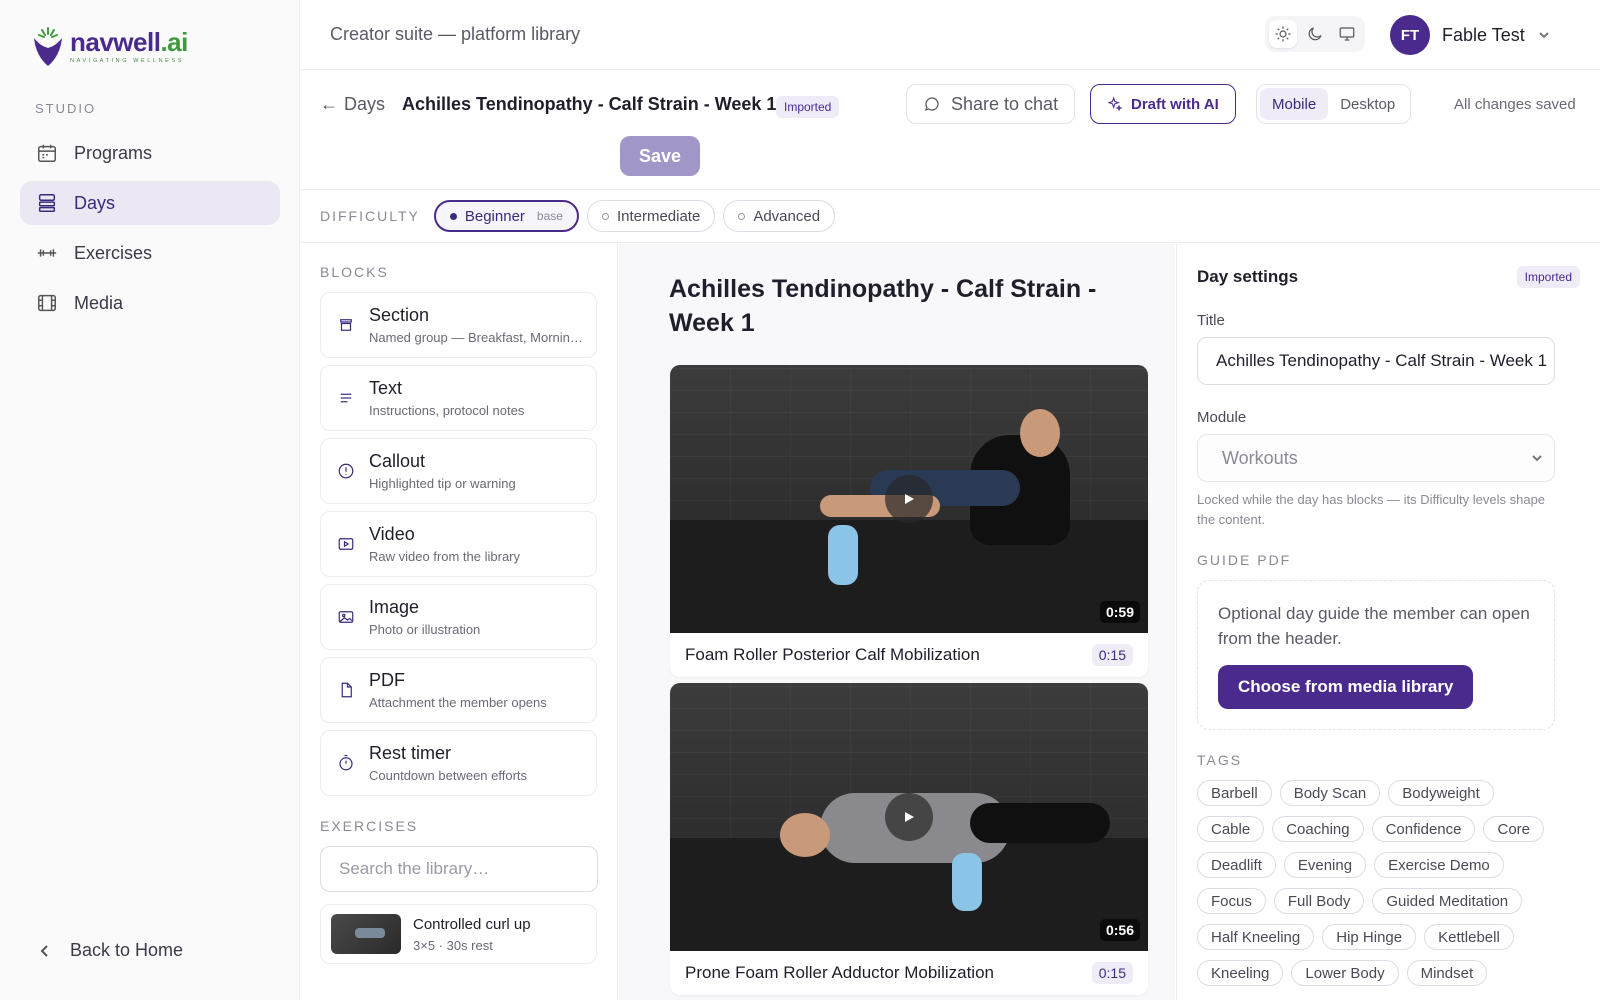 The image size is (1600, 1000). Describe the element at coordinates (1005, 103) in the screenshot. I see `share-label: Share to chat` at that location.